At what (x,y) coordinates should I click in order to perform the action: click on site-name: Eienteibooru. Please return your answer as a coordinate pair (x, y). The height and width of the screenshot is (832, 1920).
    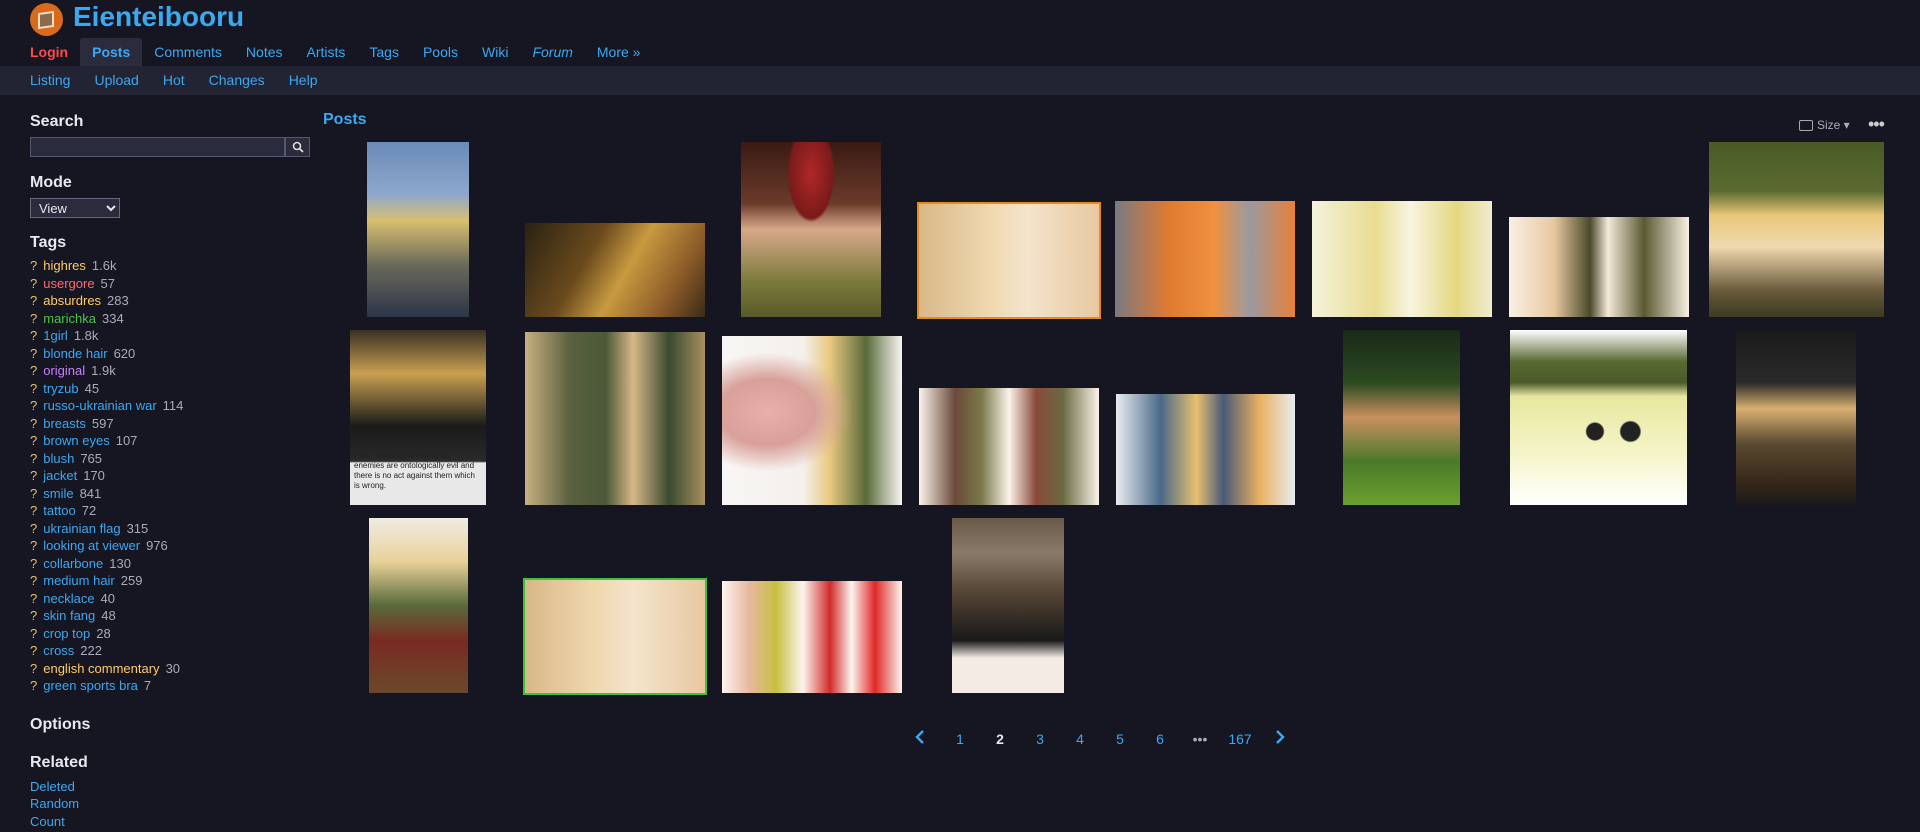
    Looking at the image, I should click on (158, 17).